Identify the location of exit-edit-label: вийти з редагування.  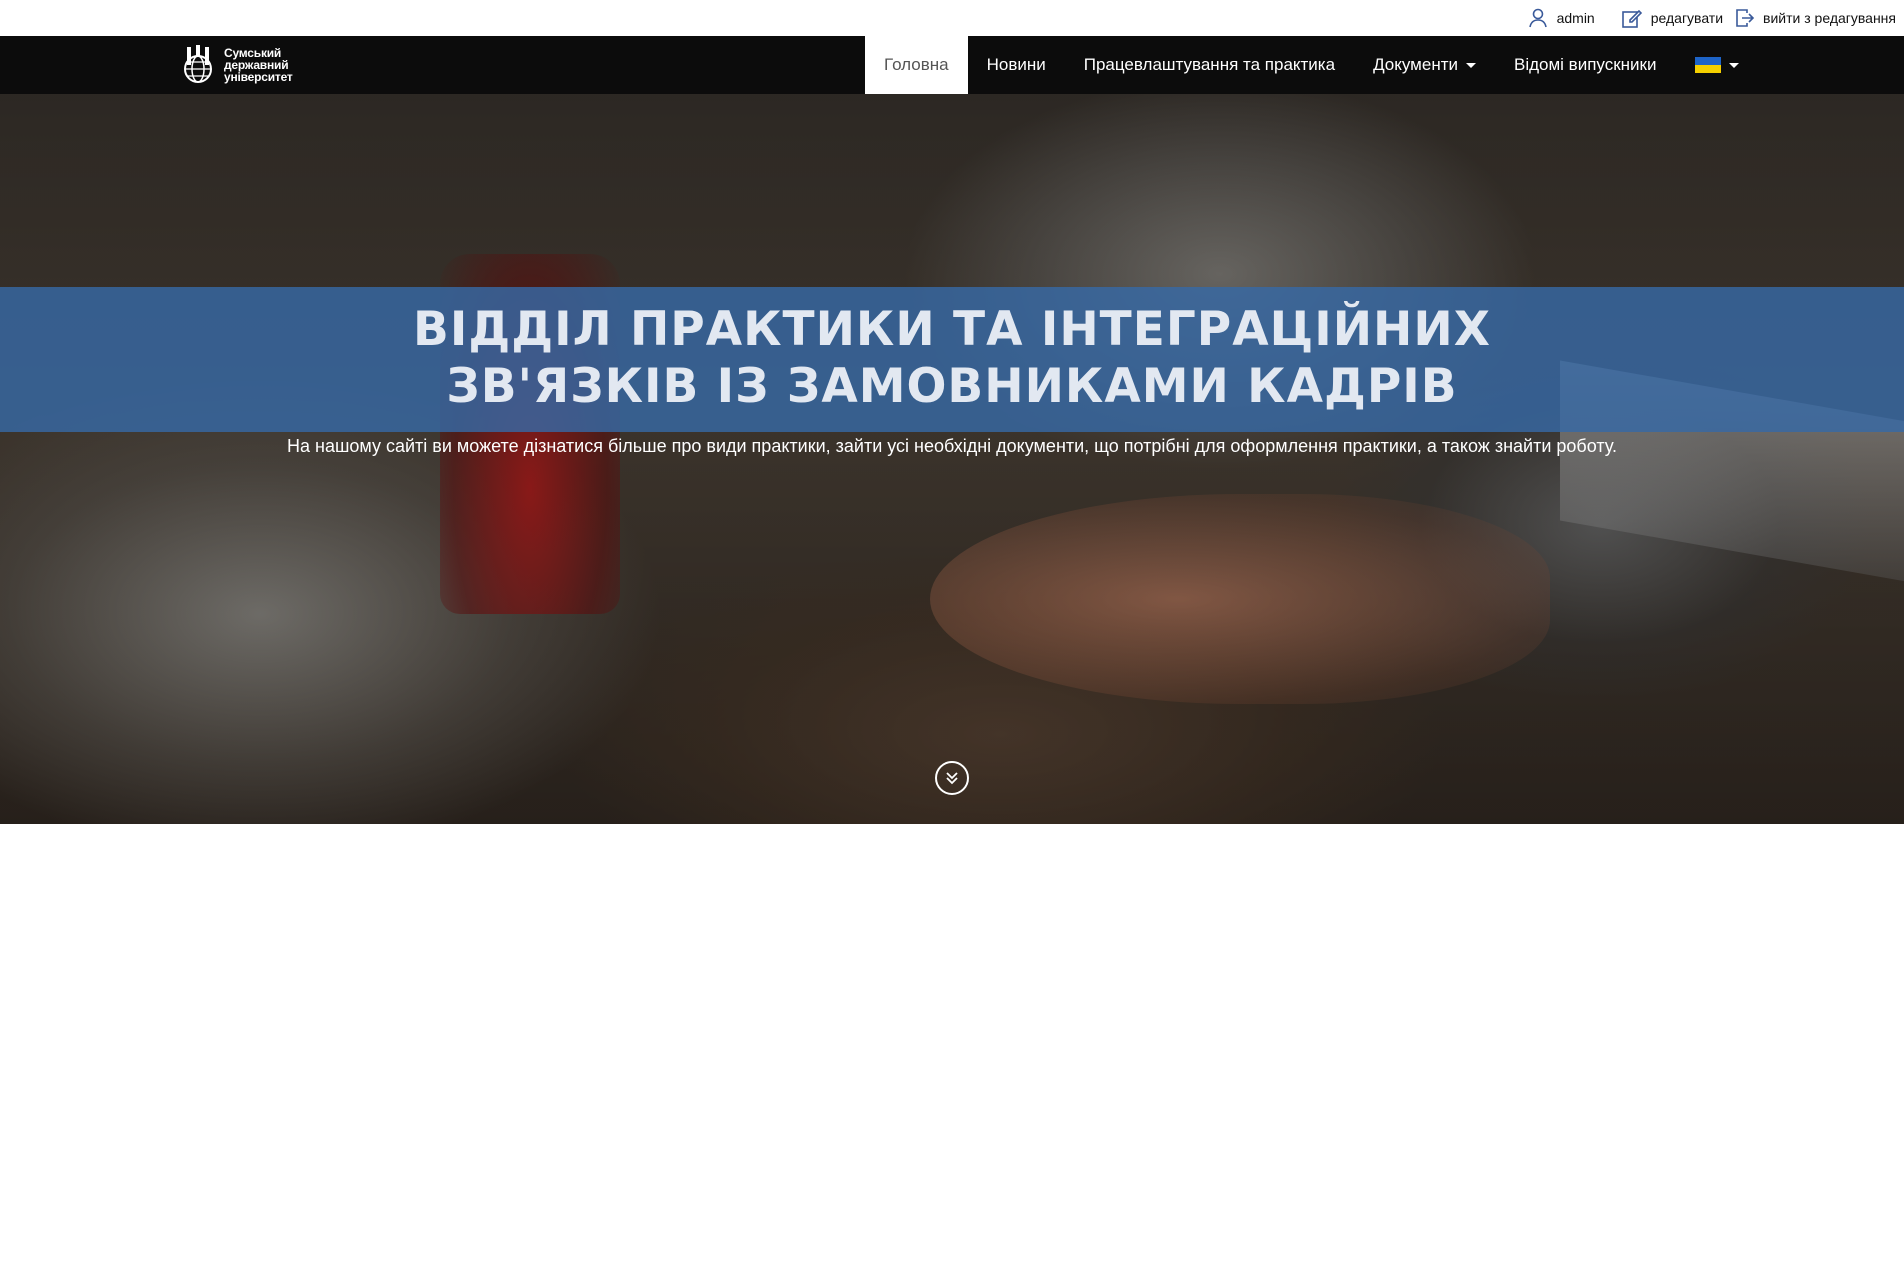
(1829, 18).